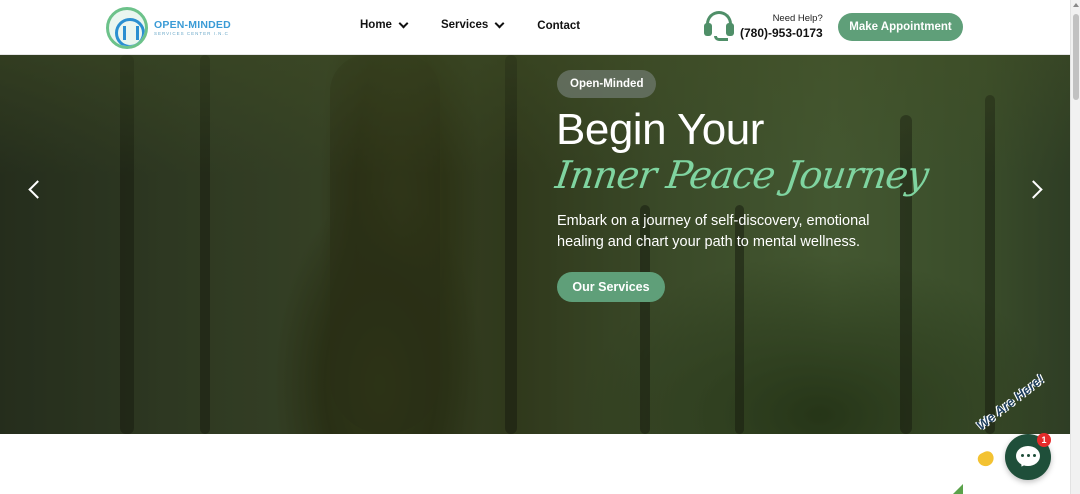 The width and height of the screenshot is (1080, 494). What do you see at coordinates (781, 33) in the screenshot?
I see `help-phone: (780)-953-0173` at bounding box center [781, 33].